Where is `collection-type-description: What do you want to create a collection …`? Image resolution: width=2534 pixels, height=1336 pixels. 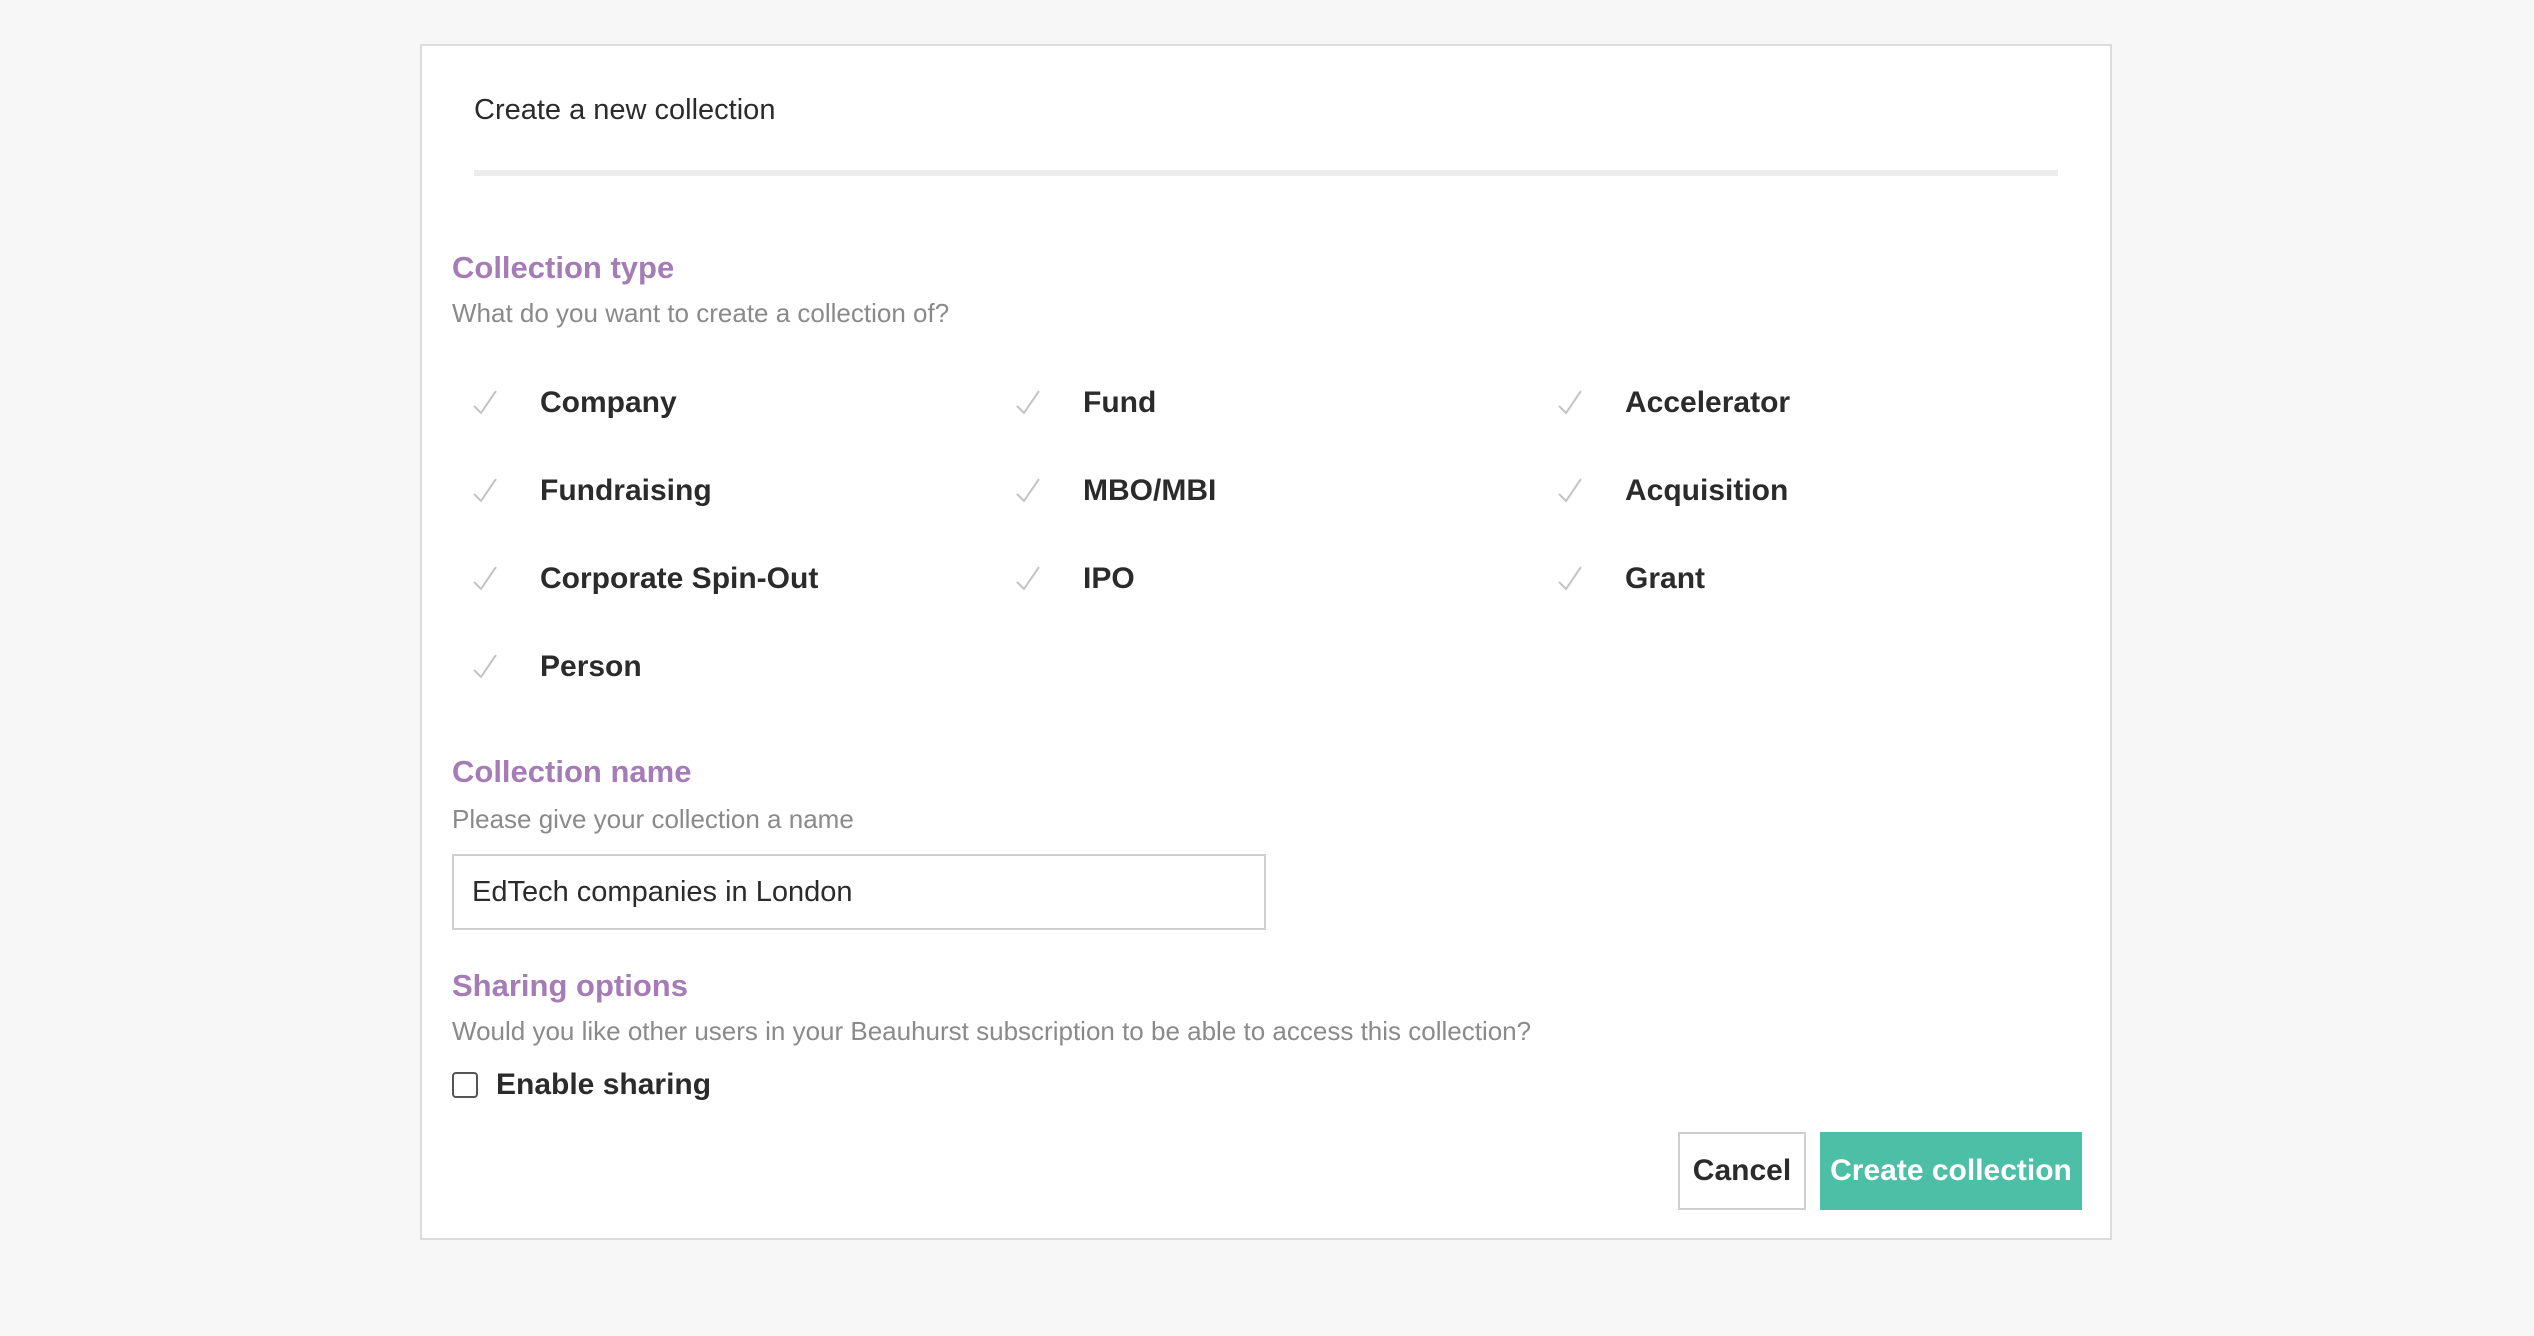 collection-type-description: What do you want to create a collection … is located at coordinates (701, 313).